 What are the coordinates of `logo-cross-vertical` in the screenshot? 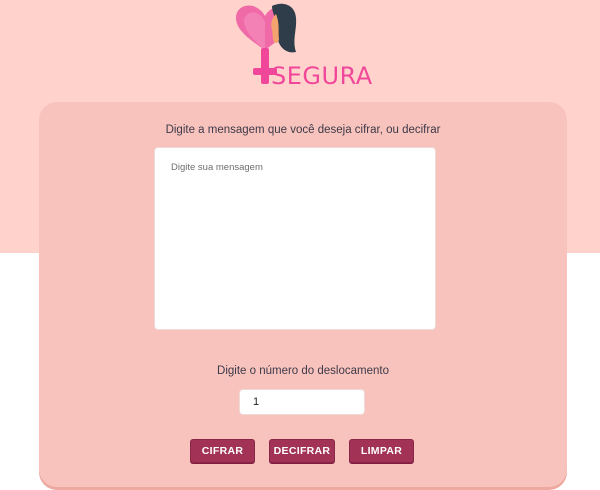 It's located at (265, 66).